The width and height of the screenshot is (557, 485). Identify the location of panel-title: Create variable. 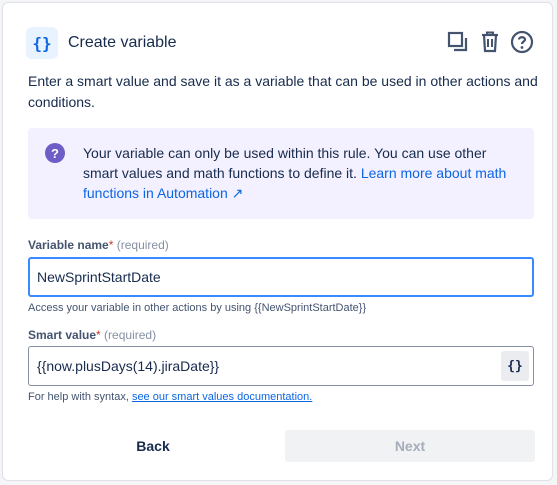
(122, 42).